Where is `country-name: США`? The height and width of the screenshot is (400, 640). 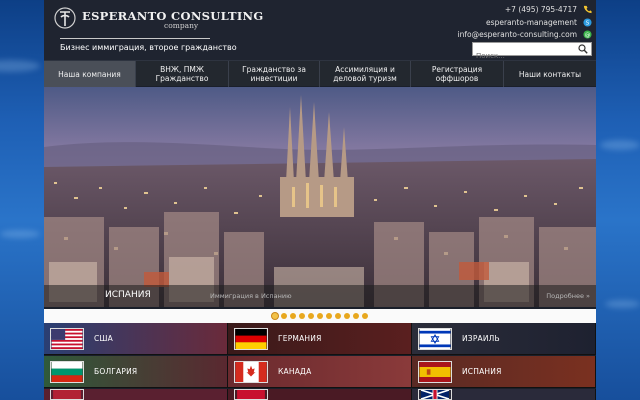
country-name: США is located at coordinates (103, 338).